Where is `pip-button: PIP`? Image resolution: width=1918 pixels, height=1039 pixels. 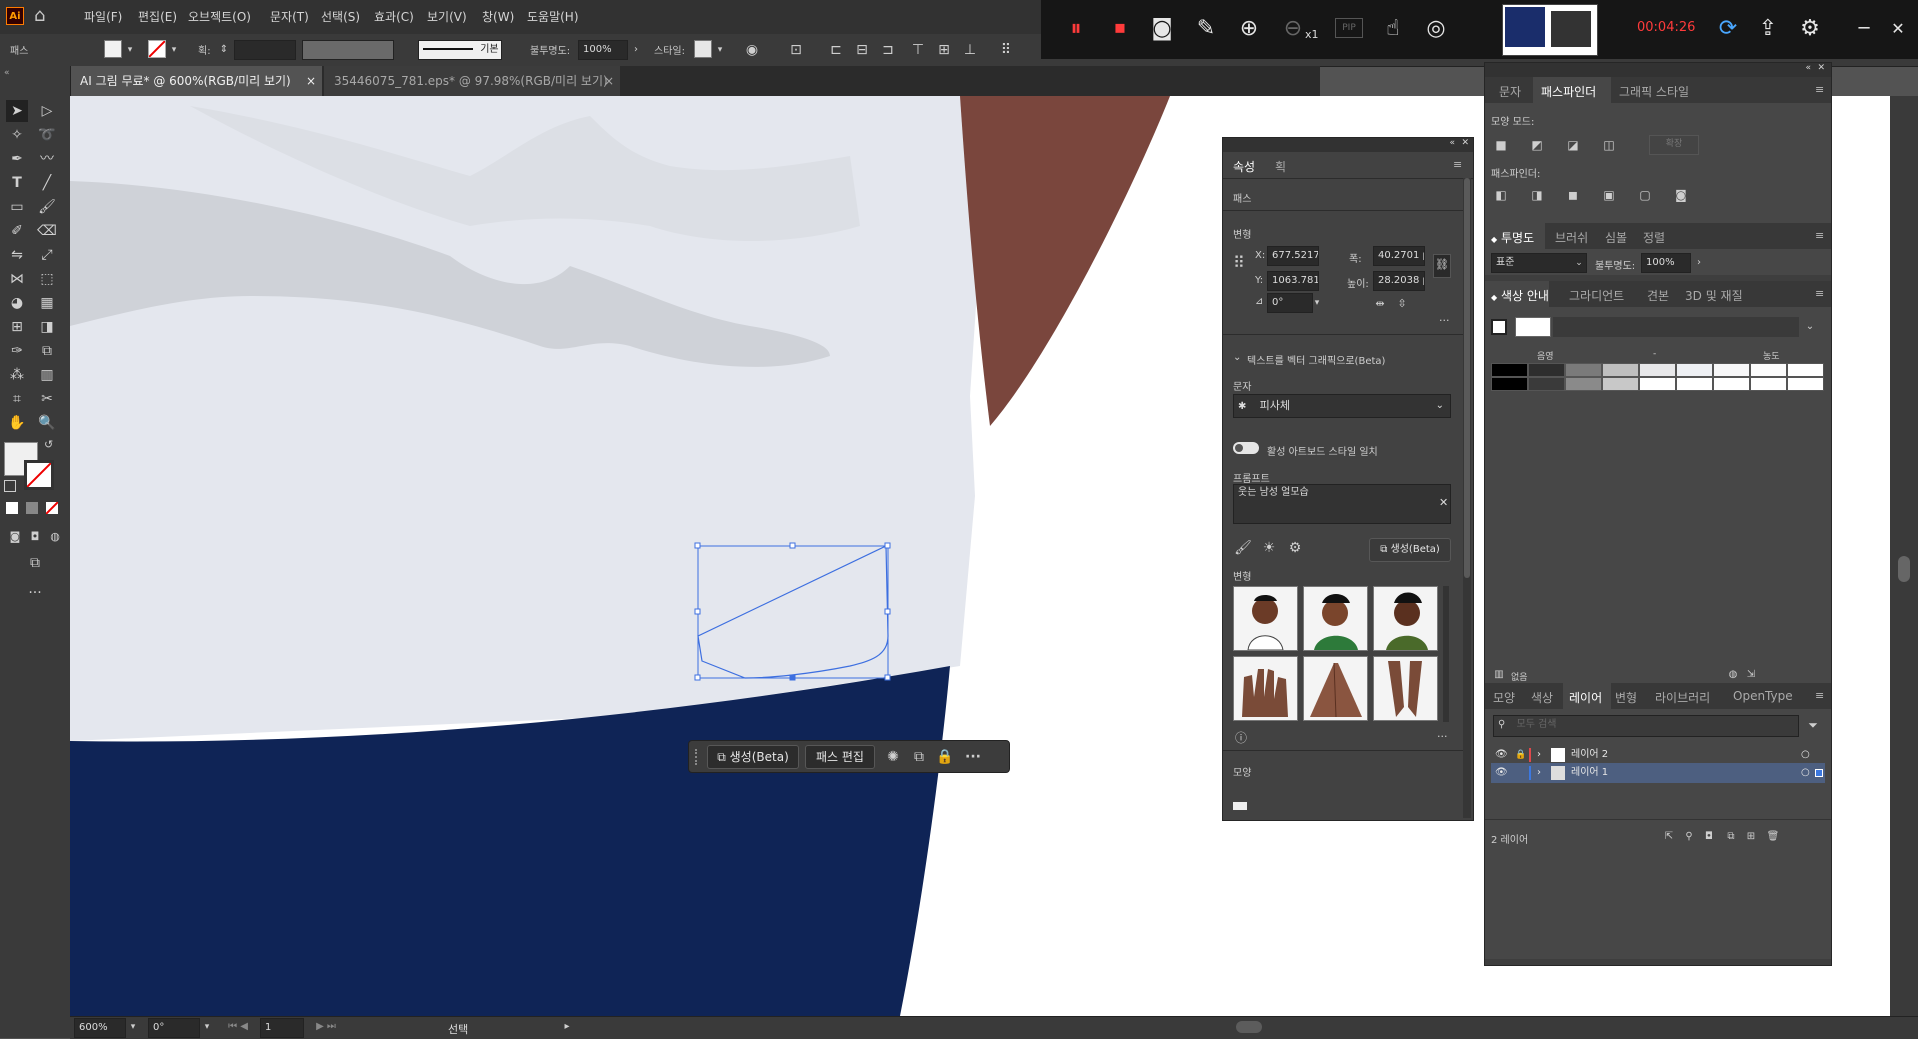 pip-button: PIP is located at coordinates (1349, 28).